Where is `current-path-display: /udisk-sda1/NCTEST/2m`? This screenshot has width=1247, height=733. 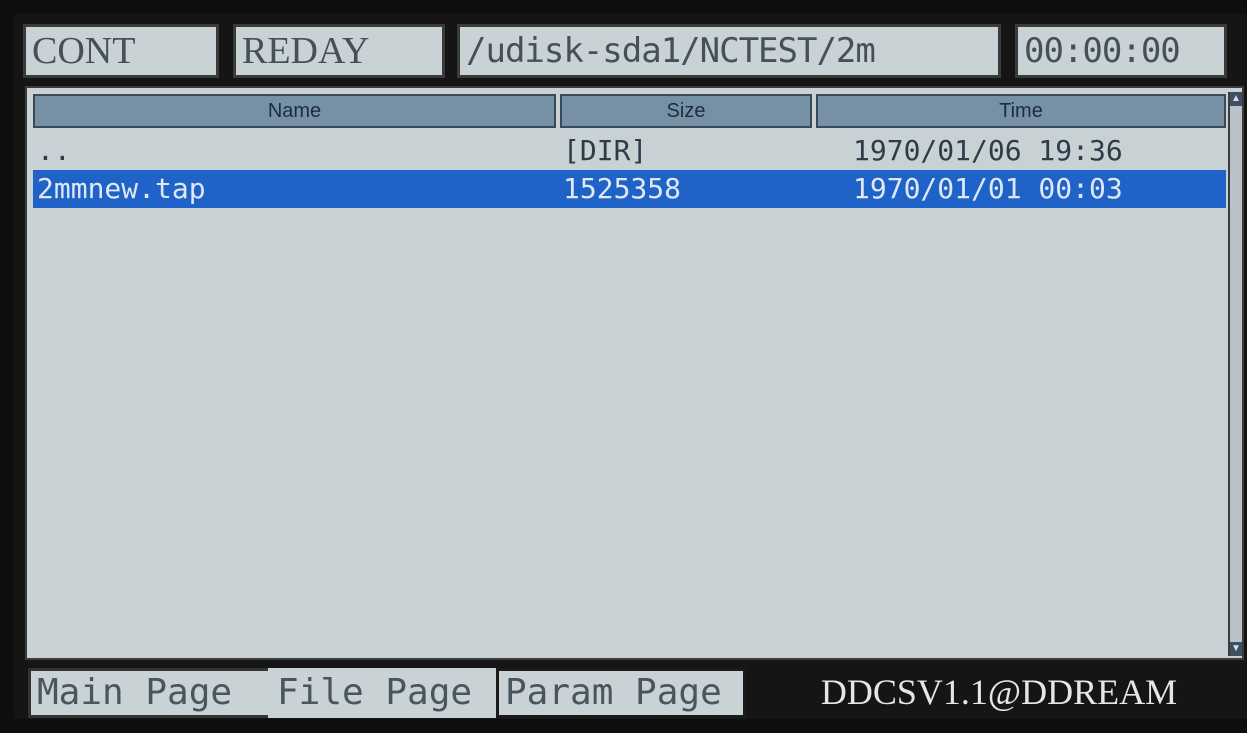 current-path-display: /udisk-sda1/NCTEST/2m is located at coordinates (729, 51).